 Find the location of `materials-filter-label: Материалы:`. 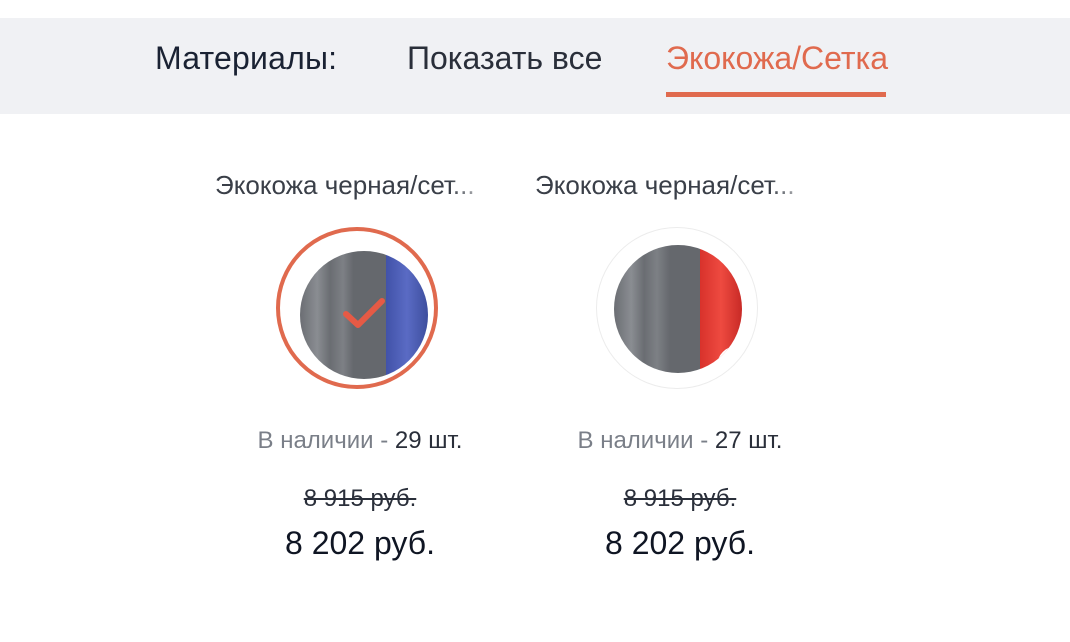

materials-filter-label: Материалы: is located at coordinates (246, 58).